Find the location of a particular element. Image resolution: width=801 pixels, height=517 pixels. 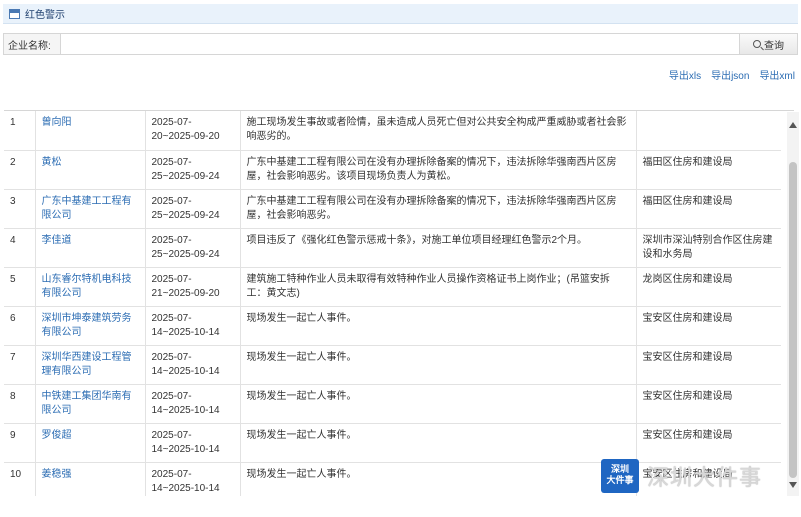

watermark: 深圳 大件事 深圳大件事 is located at coordinates (681, 476).